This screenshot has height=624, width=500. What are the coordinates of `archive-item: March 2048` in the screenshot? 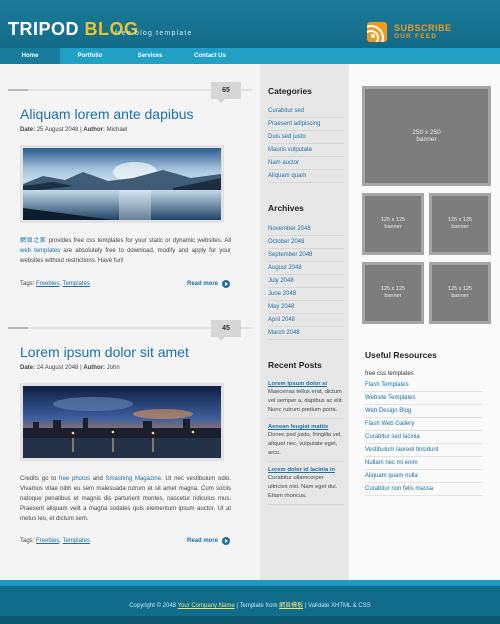 It's located at (306, 333).